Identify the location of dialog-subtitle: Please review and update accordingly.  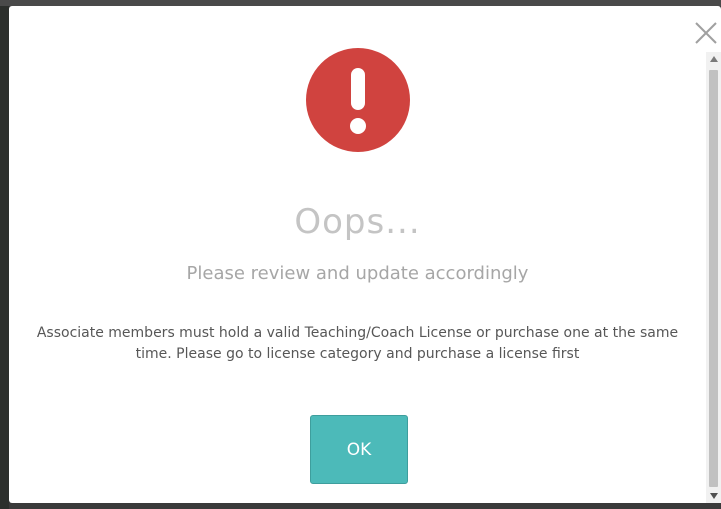
(357, 273).